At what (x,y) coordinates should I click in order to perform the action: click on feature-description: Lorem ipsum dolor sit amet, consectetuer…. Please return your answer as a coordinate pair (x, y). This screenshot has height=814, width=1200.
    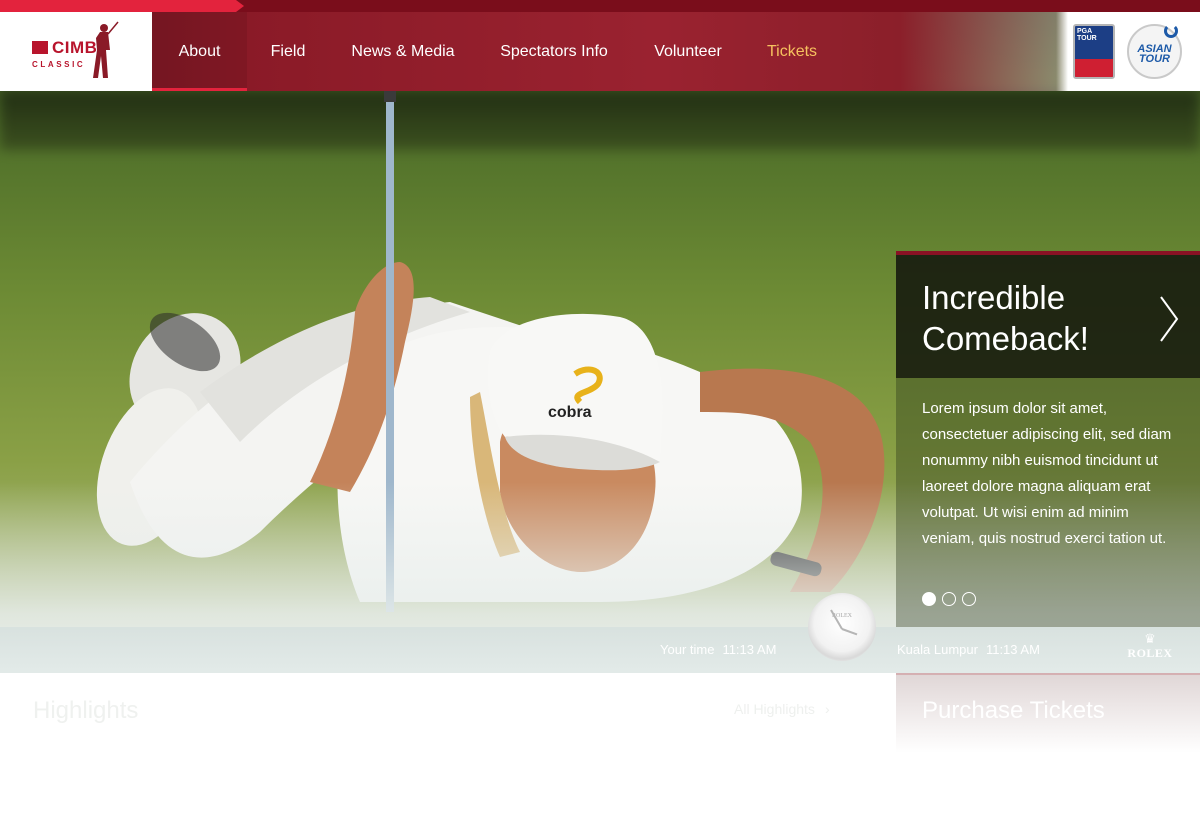
    Looking at the image, I should click on (1047, 473).